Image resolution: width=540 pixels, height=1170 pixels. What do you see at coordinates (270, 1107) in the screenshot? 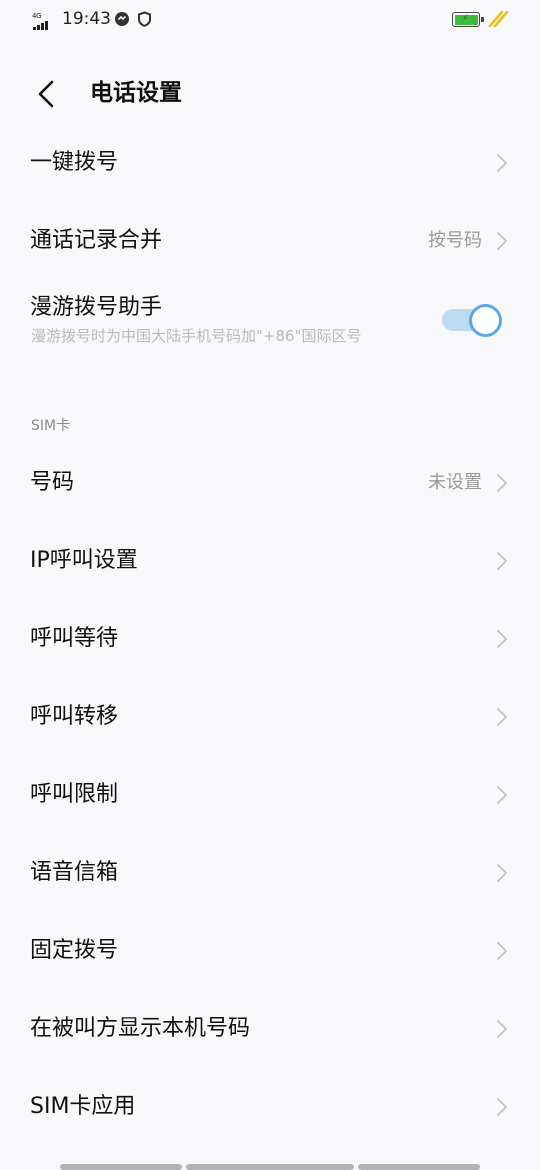
I see `sim-apps-row: SIM卡应用` at bounding box center [270, 1107].